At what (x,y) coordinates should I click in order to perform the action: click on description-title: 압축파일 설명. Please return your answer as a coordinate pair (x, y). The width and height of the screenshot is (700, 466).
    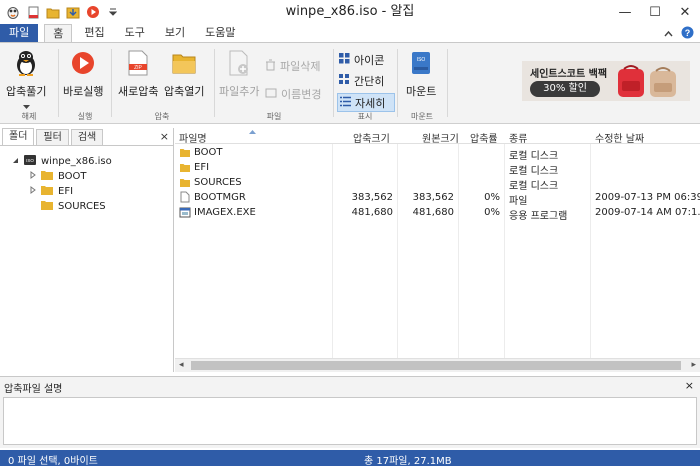
    Looking at the image, I should click on (33, 389).